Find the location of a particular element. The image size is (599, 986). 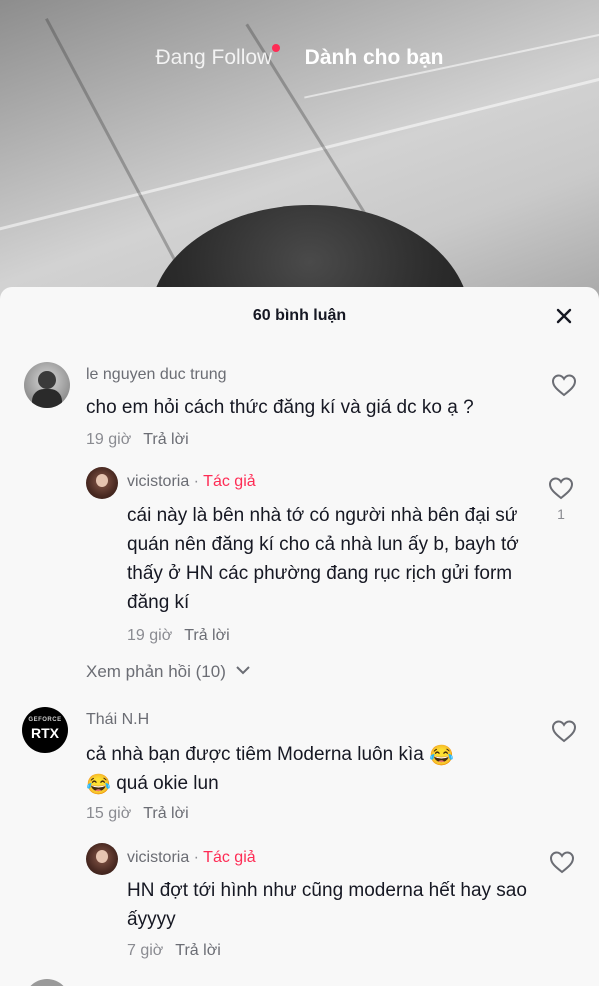

avatar-text: RTX is located at coordinates (45, 733).